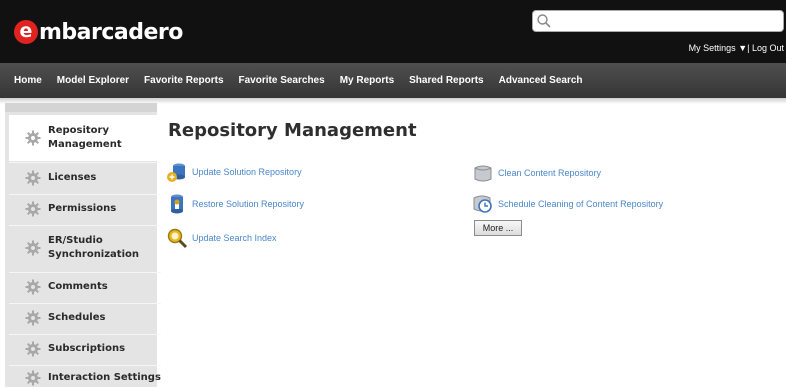 The width and height of the screenshot is (786, 389). I want to click on search-icon, so click(544, 21).